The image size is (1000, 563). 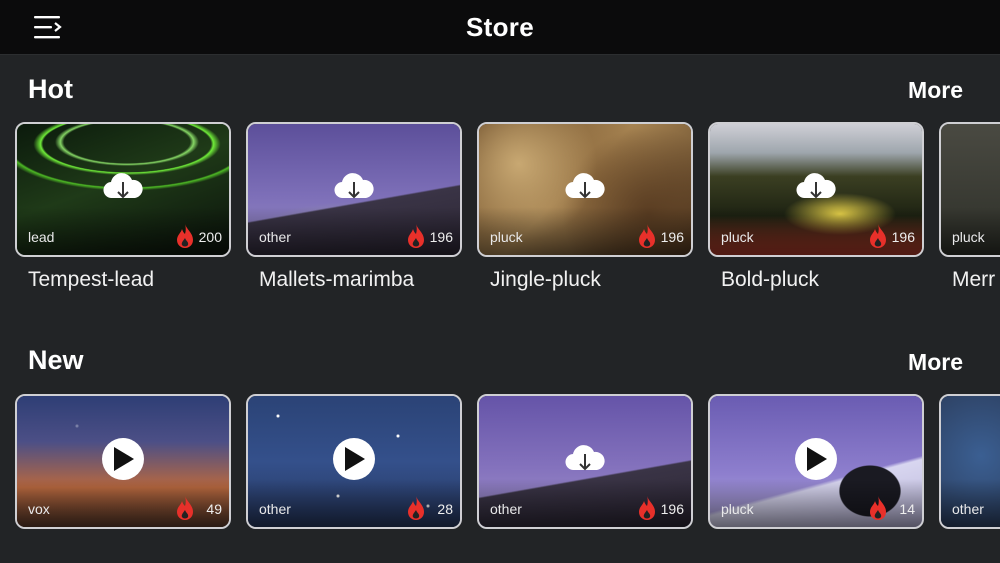 I want to click on preset-thumbnail: other 28, so click(x=354, y=461).